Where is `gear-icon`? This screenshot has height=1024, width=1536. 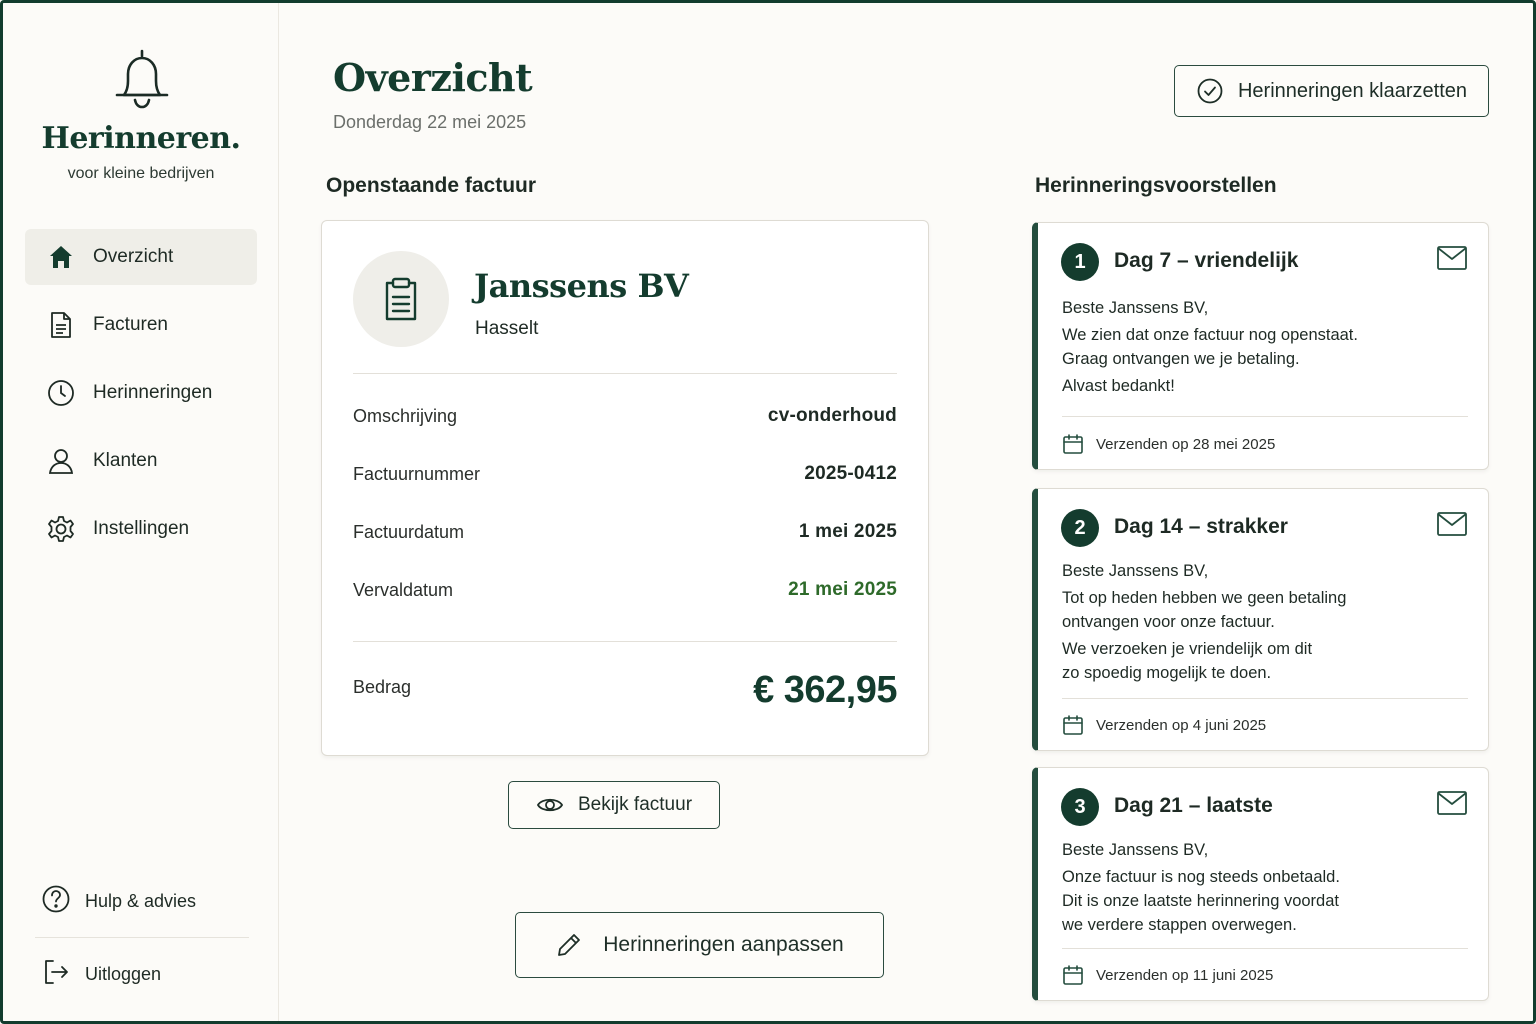
gear-icon is located at coordinates (61, 529).